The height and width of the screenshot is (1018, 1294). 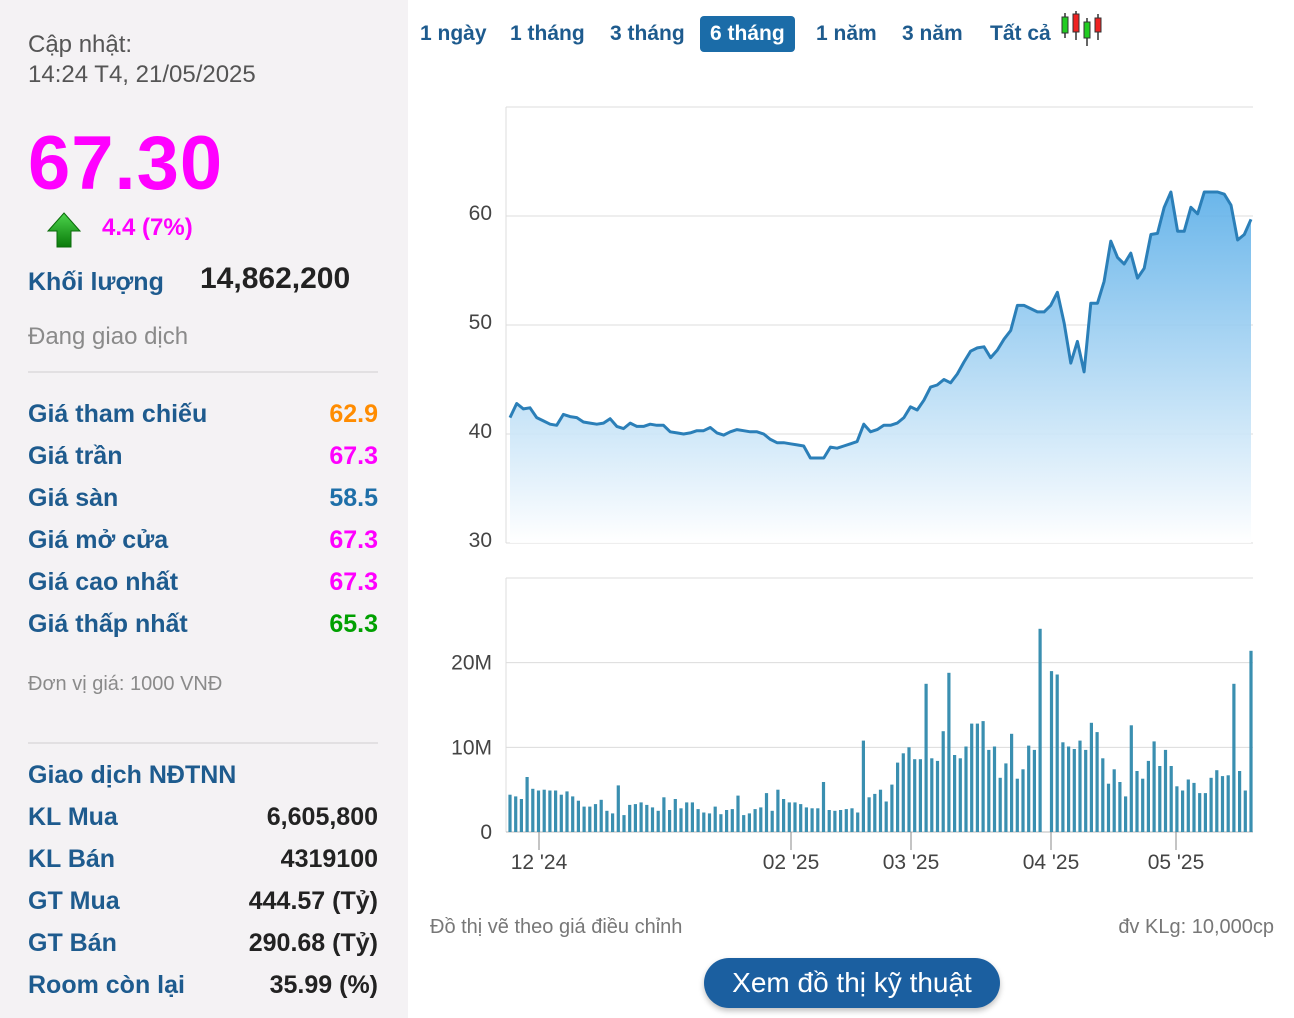 I want to click on unit-note: Đơn vị giá: 1000 VNĐ, so click(x=125, y=684).